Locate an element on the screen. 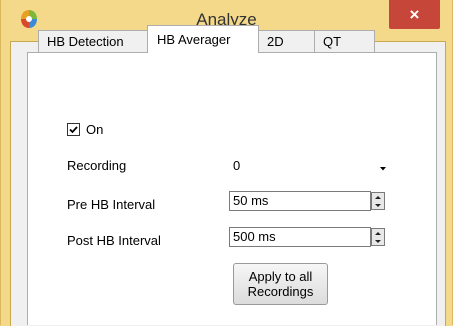  tab-2d: 2D is located at coordinates (286, 41).